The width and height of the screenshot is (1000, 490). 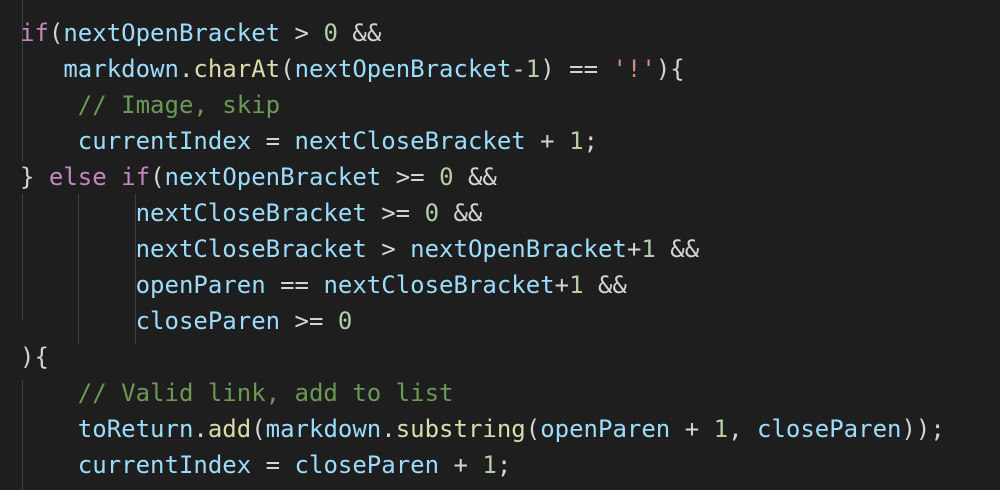 I want to click on code-line: nextCloseBracket > nextOpenBracket+1 &&, so click(x=360, y=249).